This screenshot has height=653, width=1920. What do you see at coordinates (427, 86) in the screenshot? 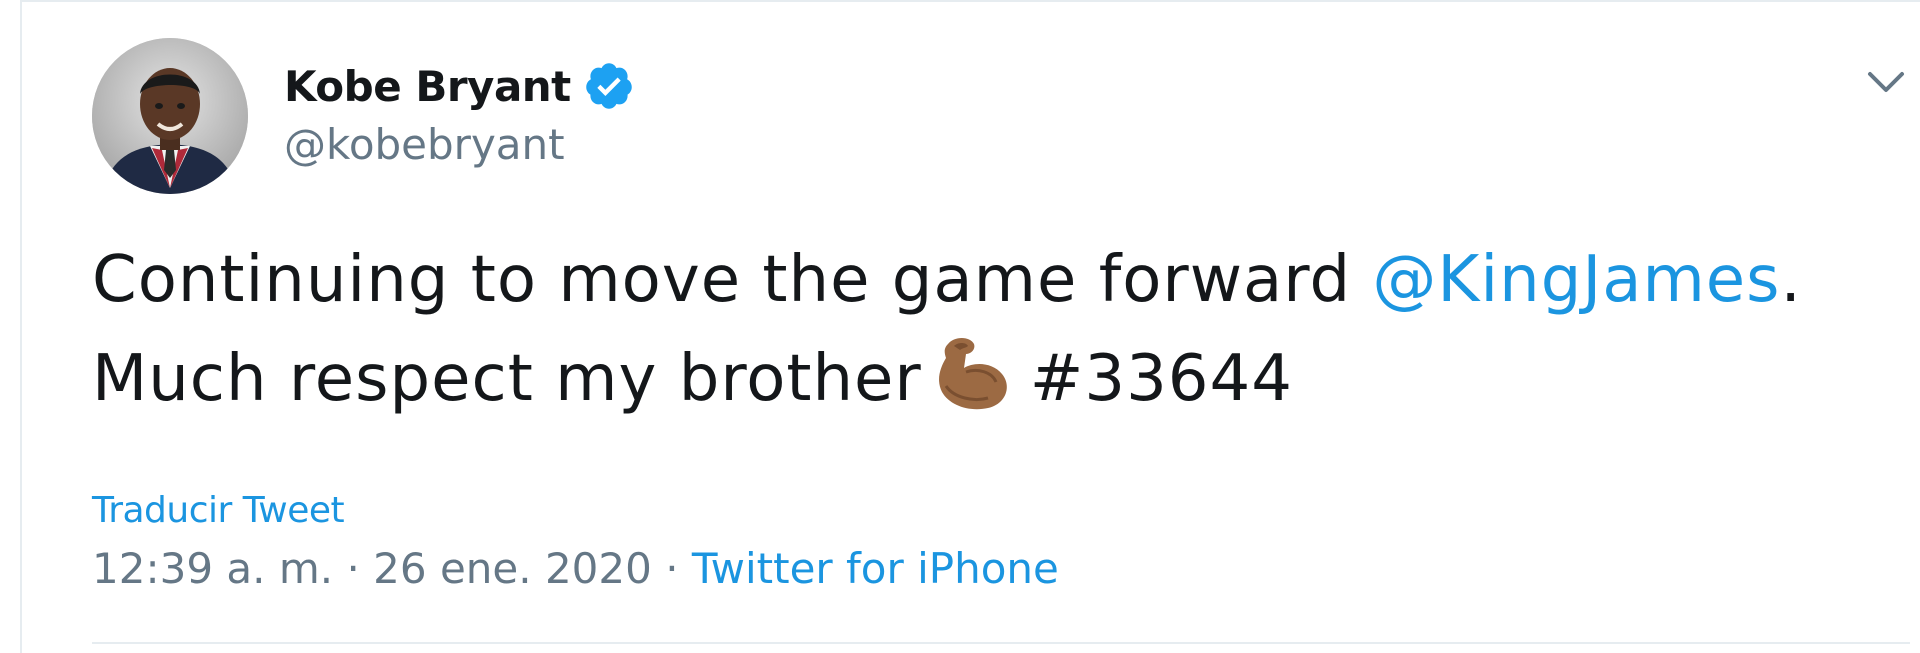
I see `author-name: Kobe Bryant` at bounding box center [427, 86].